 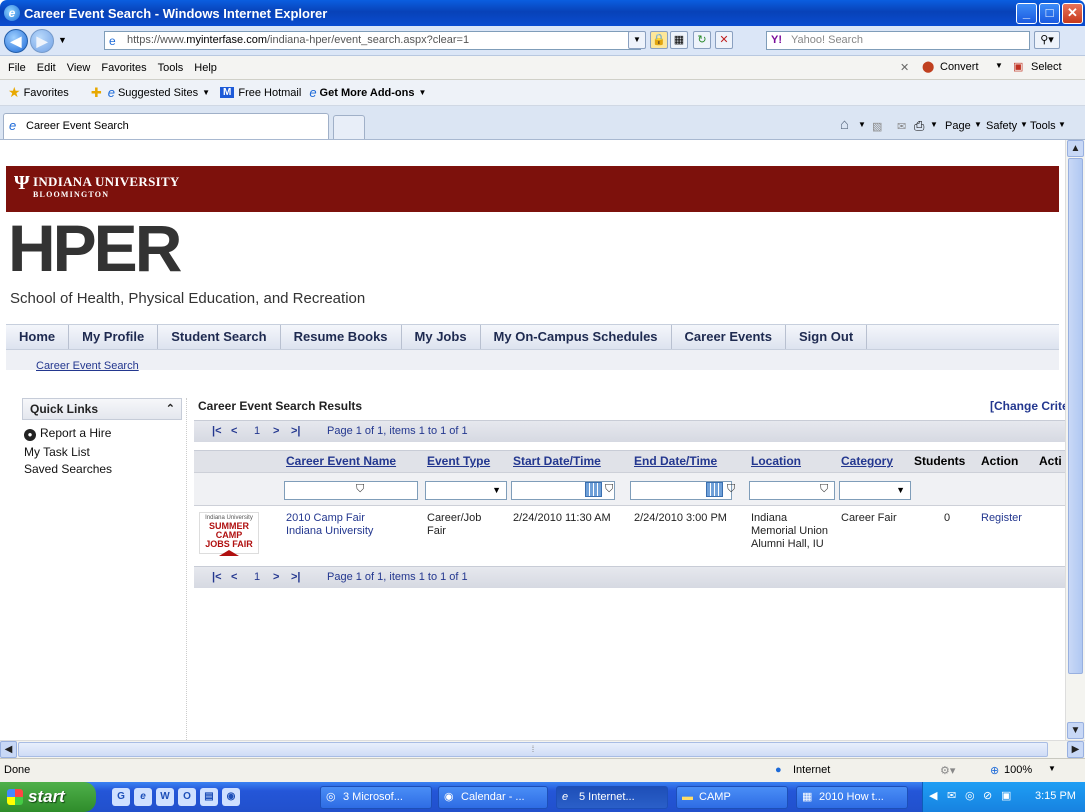 I want to click on history-dropdown-icon: ▼, so click(x=62, y=40).